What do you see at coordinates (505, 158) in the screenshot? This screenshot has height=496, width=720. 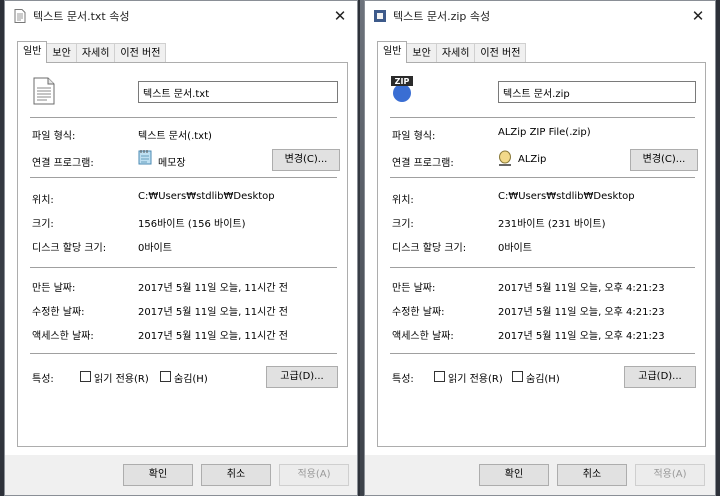 I see `alzip-icon` at bounding box center [505, 158].